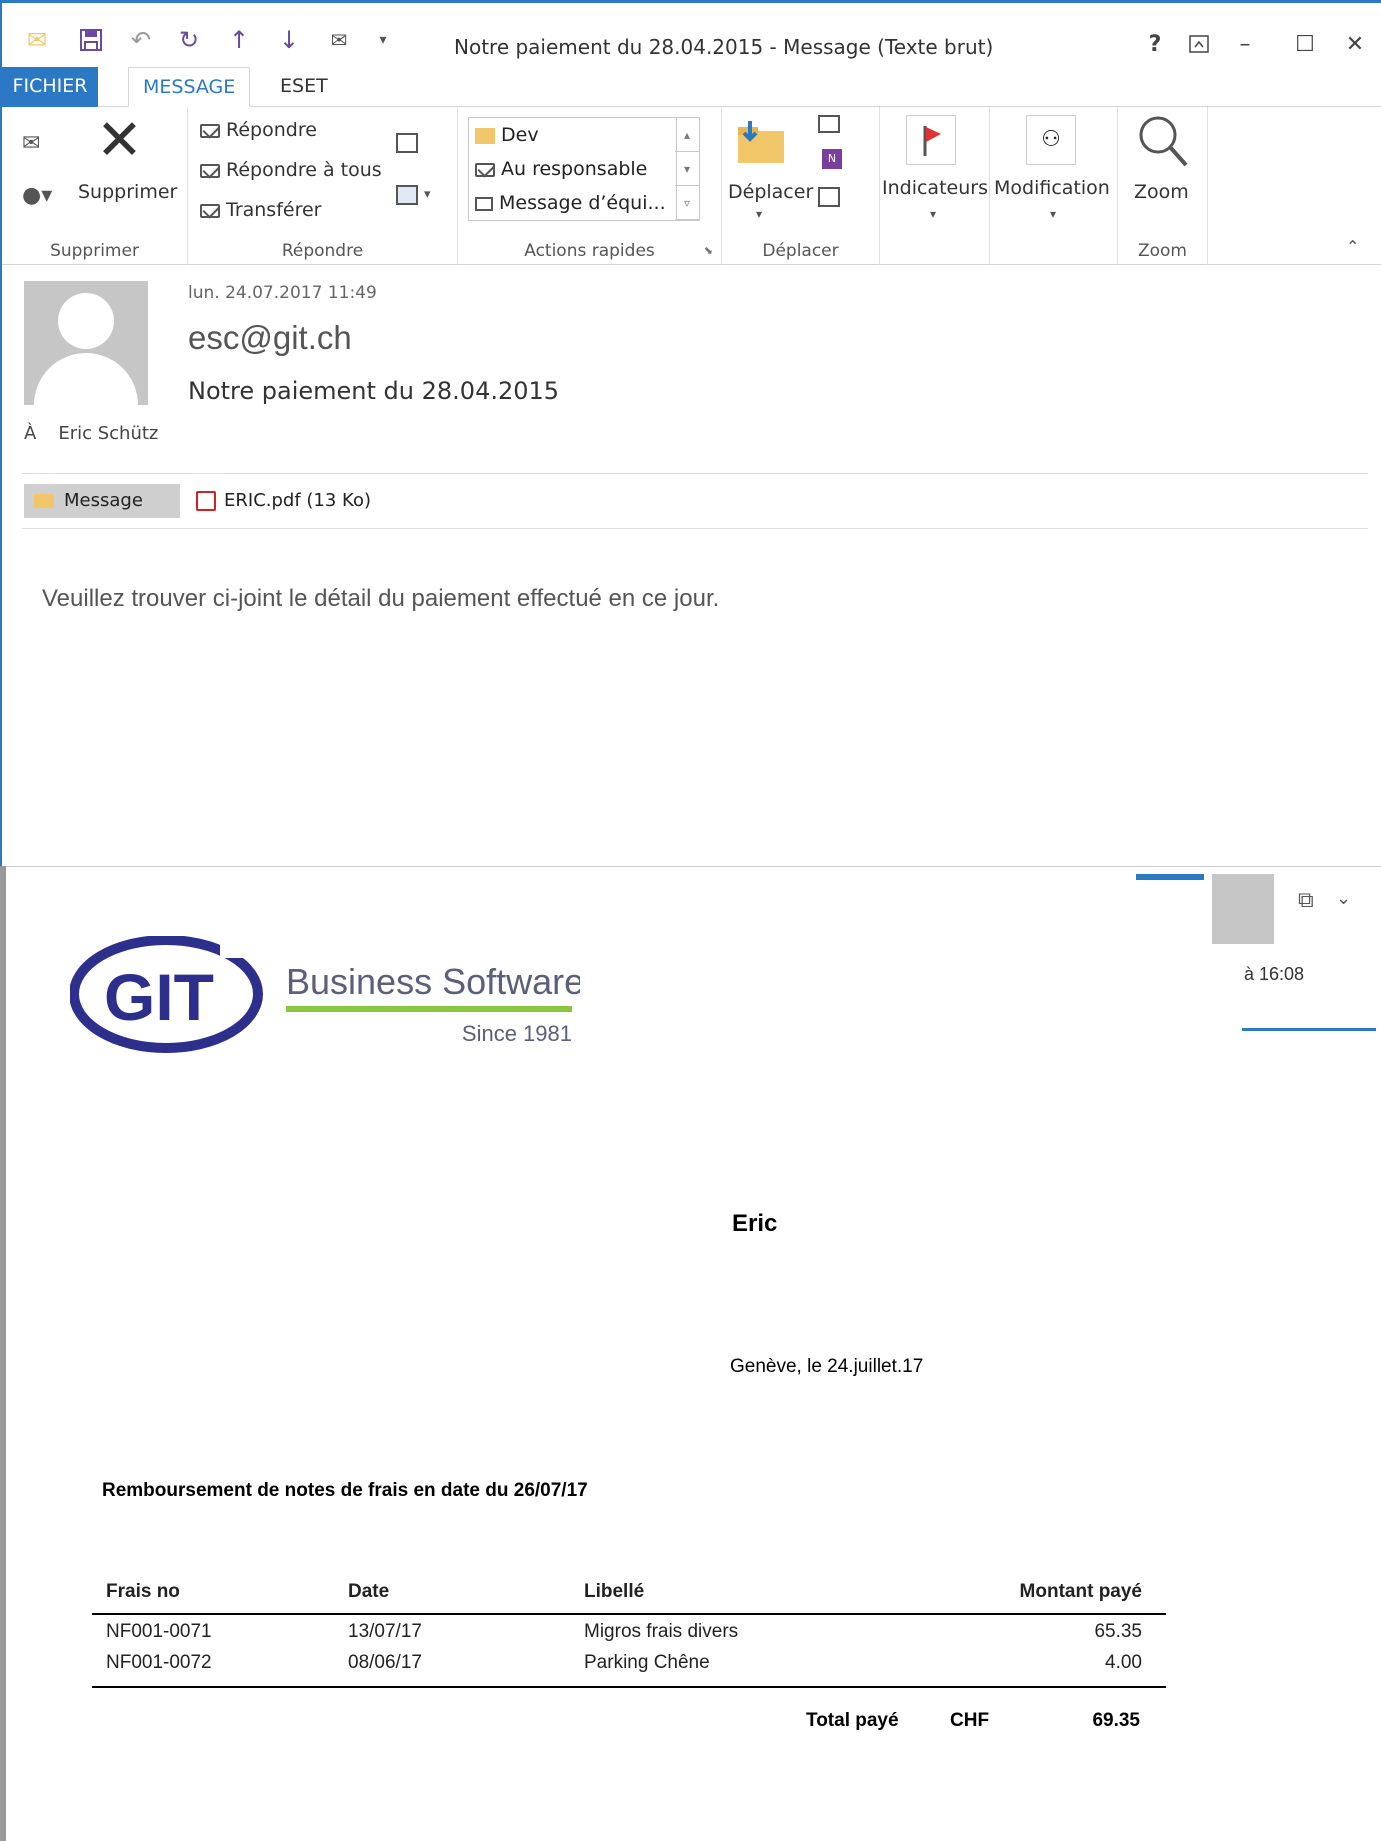 The height and width of the screenshot is (1841, 1381). Describe the element at coordinates (800, 251) in the screenshot. I see `group-label-deplacer: Déplacer` at that location.